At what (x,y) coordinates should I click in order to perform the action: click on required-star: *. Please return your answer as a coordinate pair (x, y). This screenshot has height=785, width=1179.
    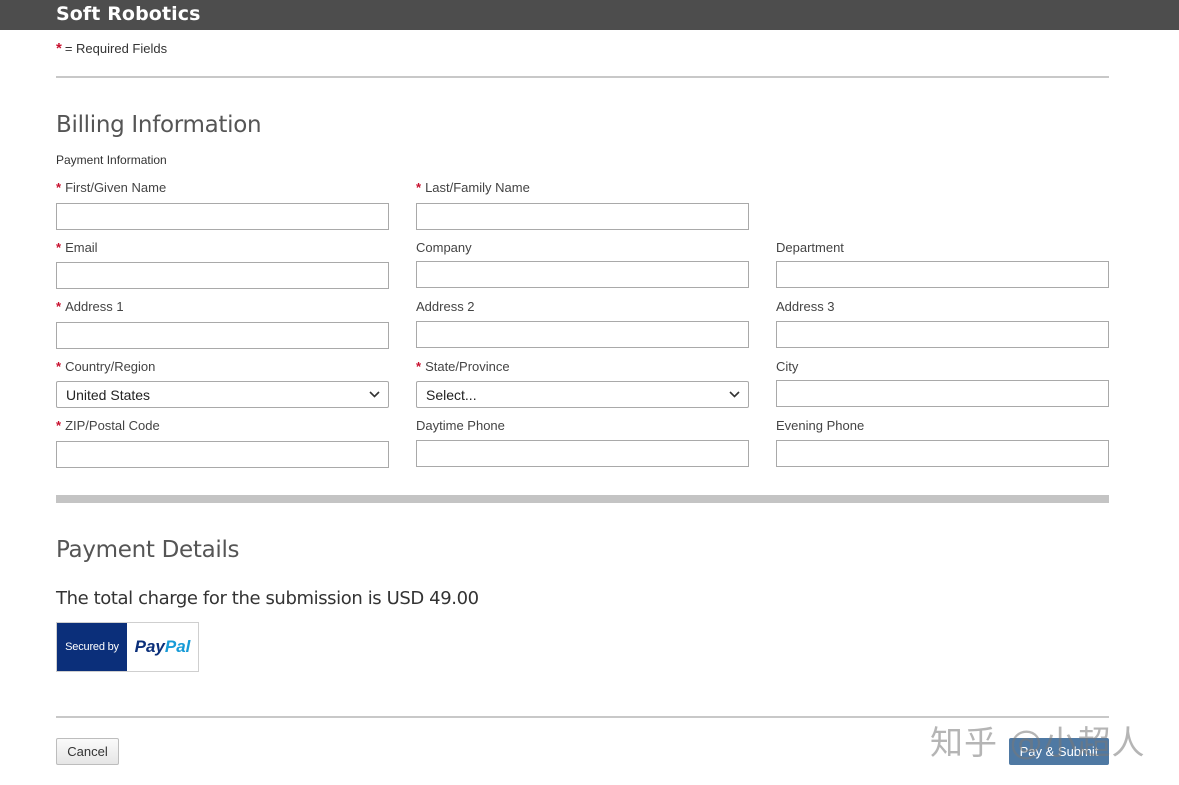
    Looking at the image, I should click on (59, 48).